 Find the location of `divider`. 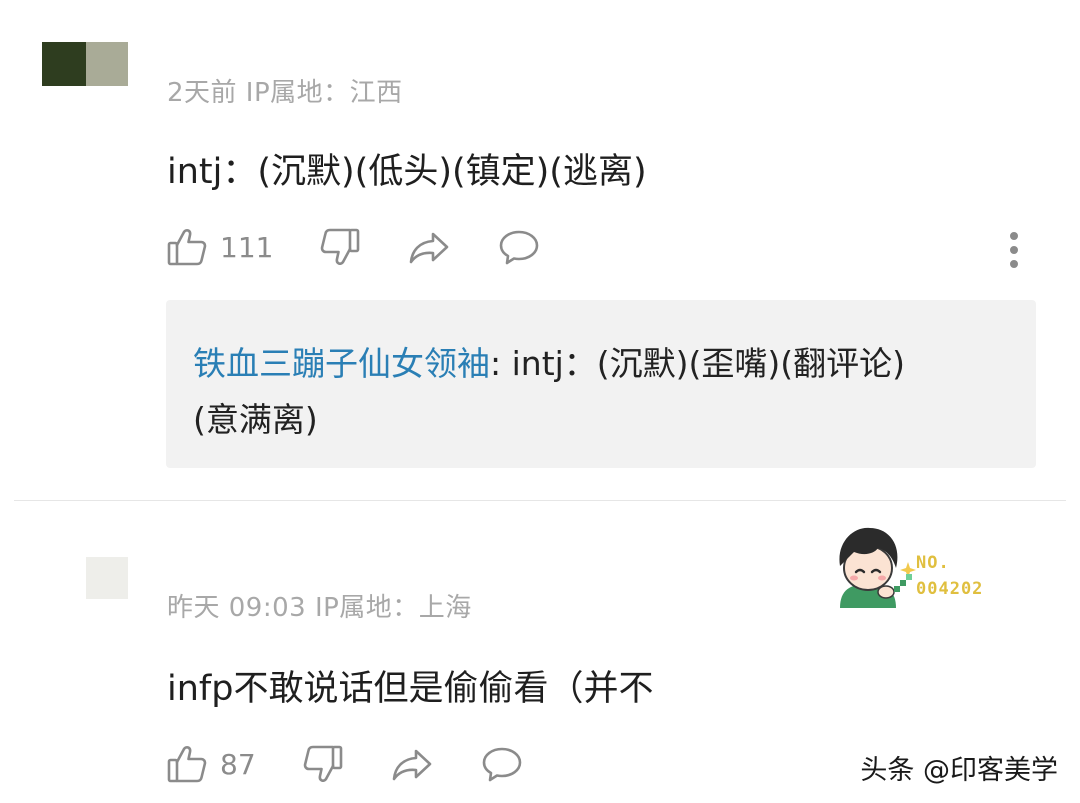

divider is located at coordinates (540, 500).